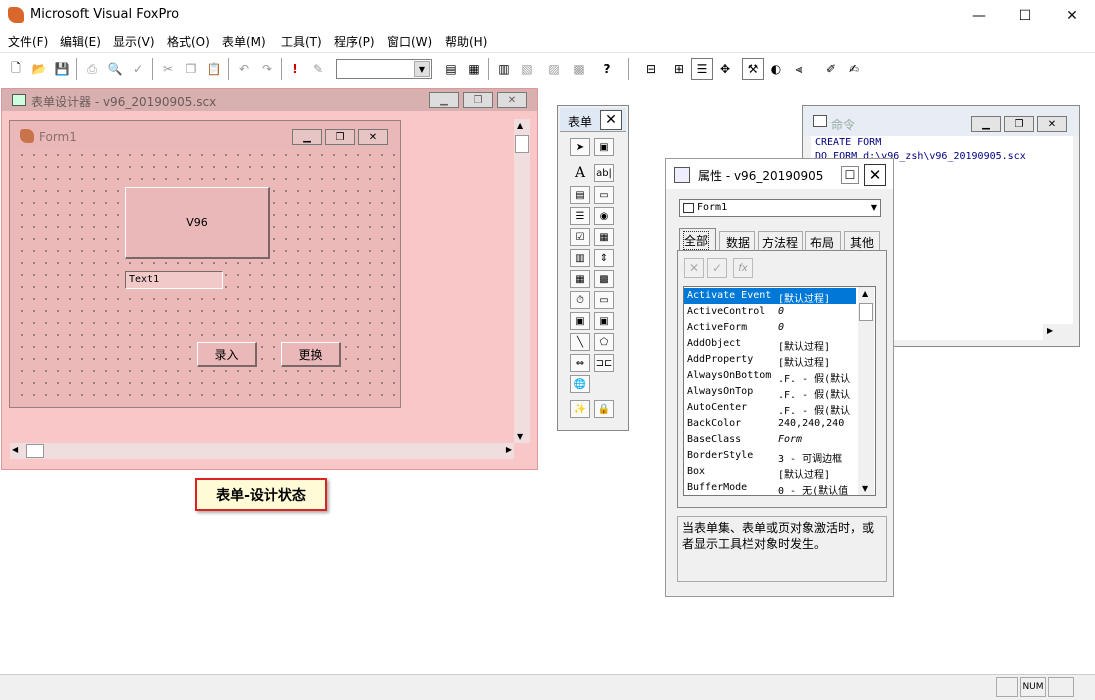  I want to click on property-row: AlwaysOnTop .F. - 假(默认, so click(770, 392).